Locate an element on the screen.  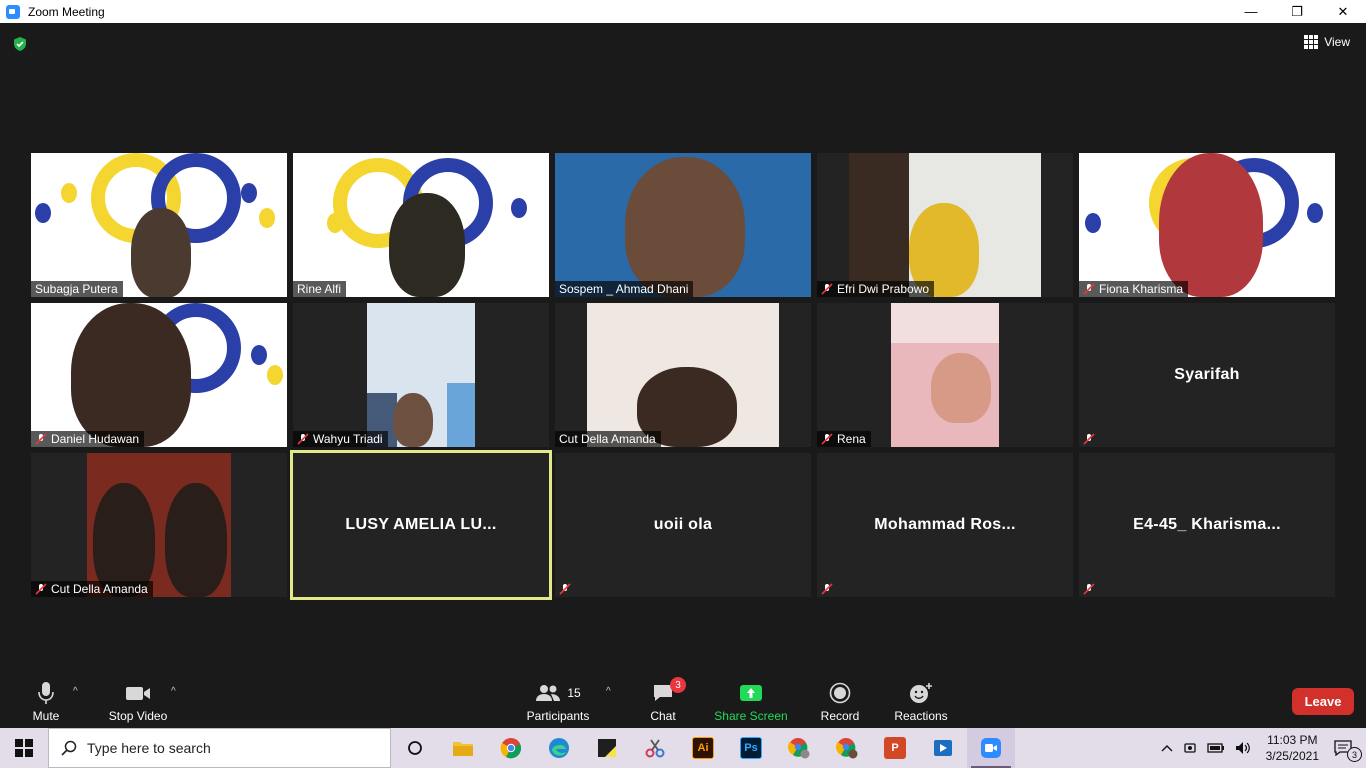
window-controls: — ❐ ✕ is located at coordinates (1297, 11).